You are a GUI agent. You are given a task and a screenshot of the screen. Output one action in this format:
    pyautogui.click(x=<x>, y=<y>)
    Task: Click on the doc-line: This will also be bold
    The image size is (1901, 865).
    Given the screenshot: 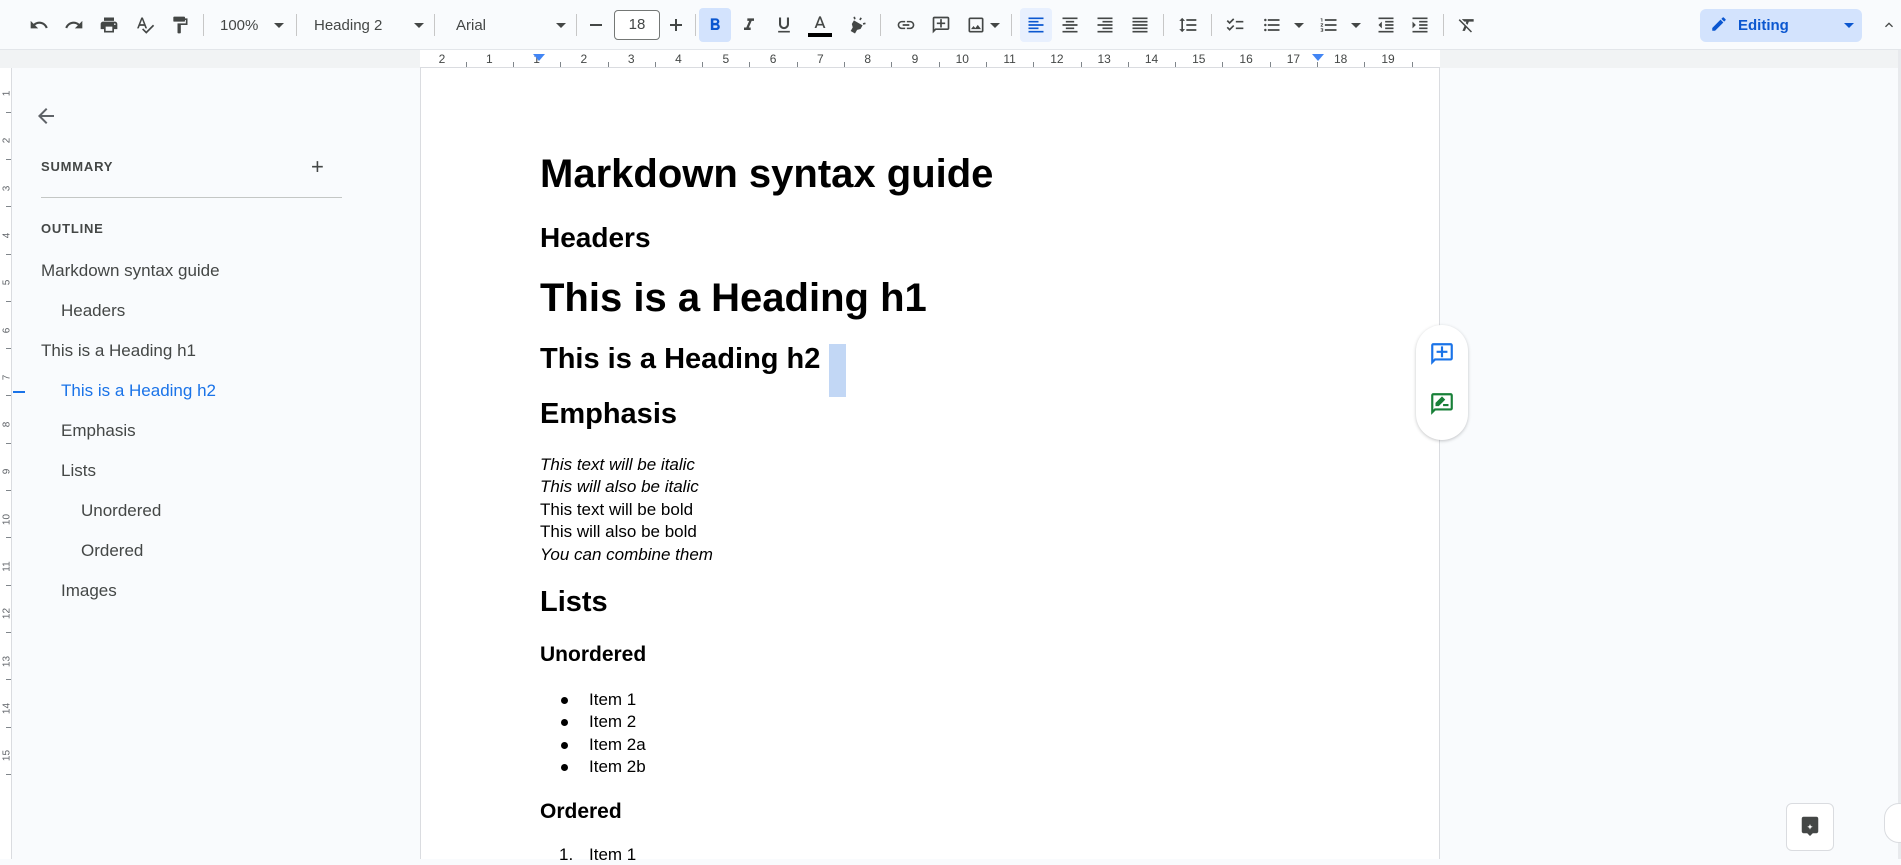 What is the action you would take?
    pyautogui.click(x=618, y=532)
    